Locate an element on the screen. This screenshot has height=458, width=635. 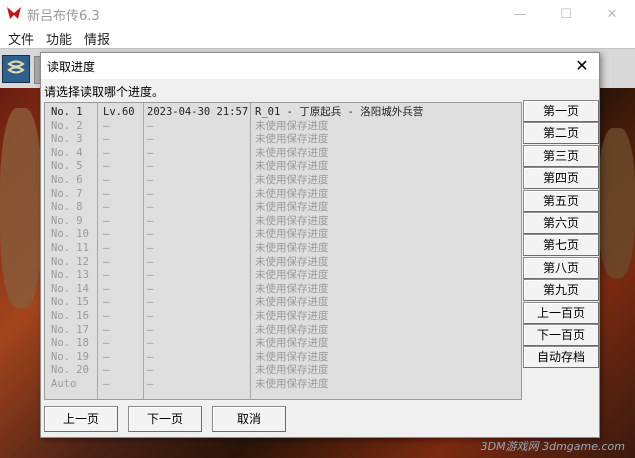
minimize-button: — is located at coordinates (520, 14).